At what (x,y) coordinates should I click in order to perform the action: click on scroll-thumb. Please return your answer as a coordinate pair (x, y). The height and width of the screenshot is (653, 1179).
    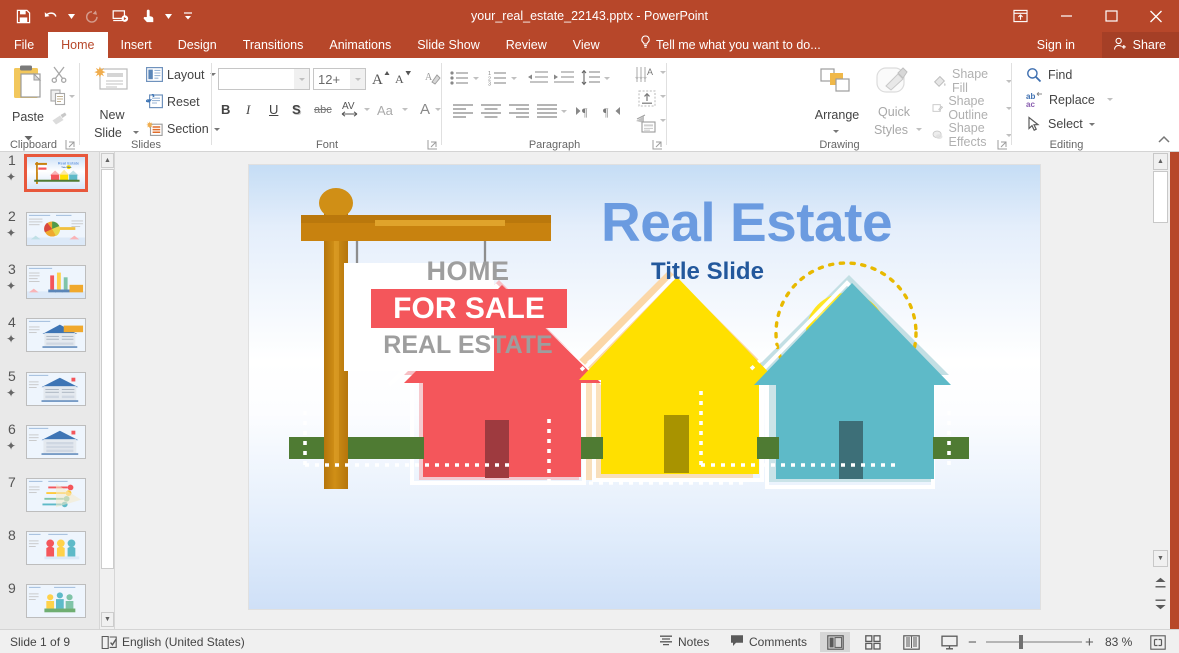
    Looking at the image, I should click on (1160, 197).